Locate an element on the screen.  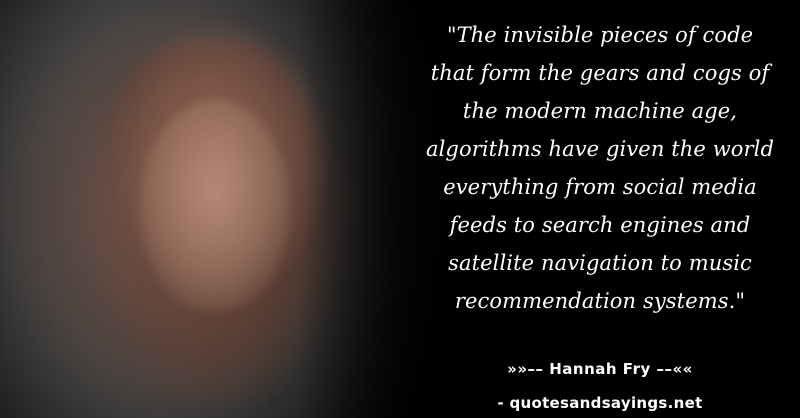
quote-line: algorithms have given the world is located at coordinates (600, 149).